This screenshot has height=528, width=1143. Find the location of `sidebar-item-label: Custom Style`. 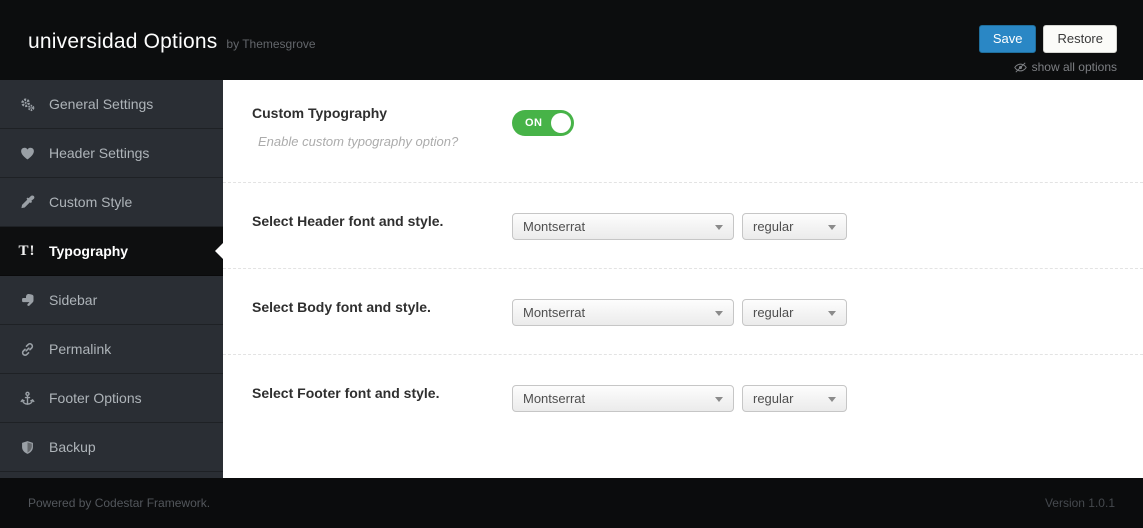

sidebar-item-label: Custom Style is located at coordinates (91, 202).